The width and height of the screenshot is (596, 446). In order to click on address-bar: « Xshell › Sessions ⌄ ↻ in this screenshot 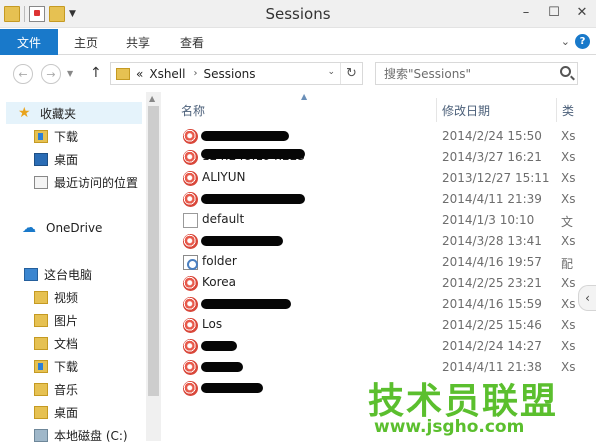, I will do `click(236, 73)`.